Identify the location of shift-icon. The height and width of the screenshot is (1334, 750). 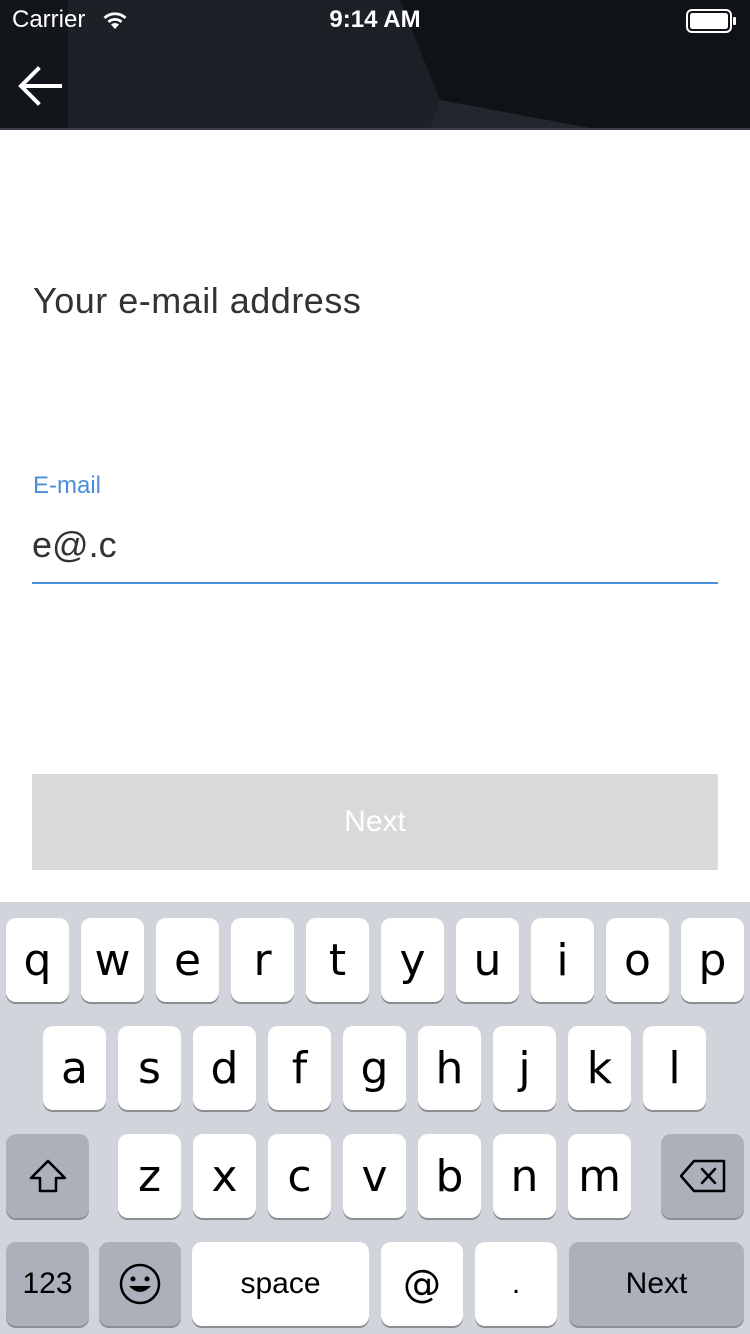
(47, 1176).